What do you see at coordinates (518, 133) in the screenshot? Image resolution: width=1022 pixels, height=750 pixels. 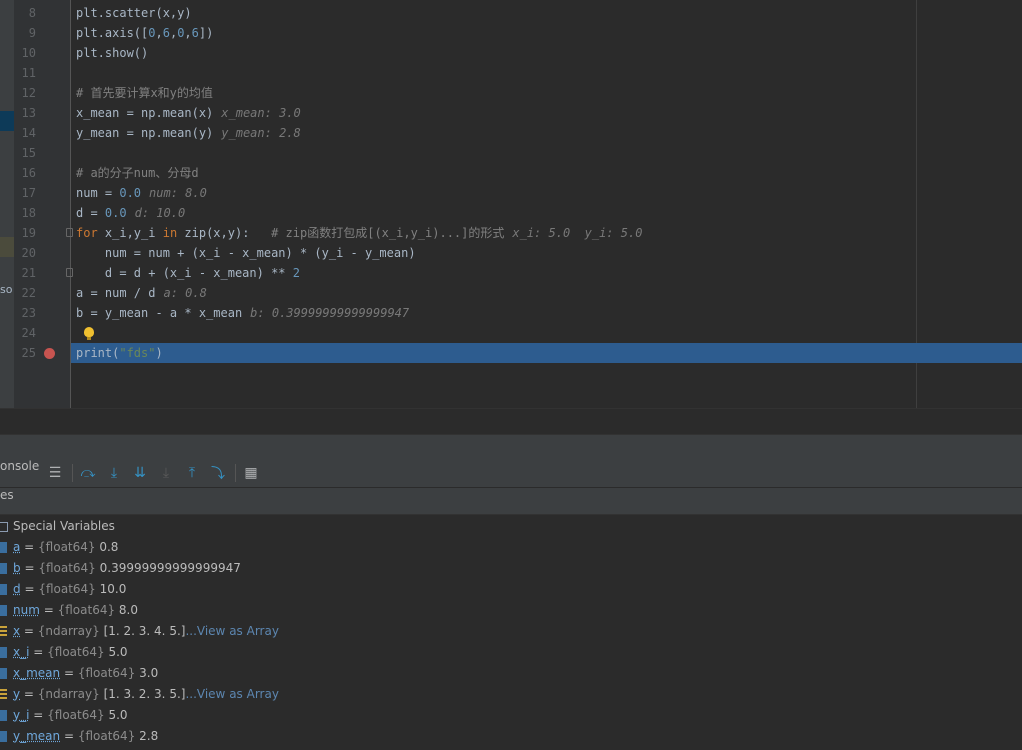 I see `code-line: 14 y_mean = np.mean(y) y_mean: 2.8` at bounding box center [518, 133].